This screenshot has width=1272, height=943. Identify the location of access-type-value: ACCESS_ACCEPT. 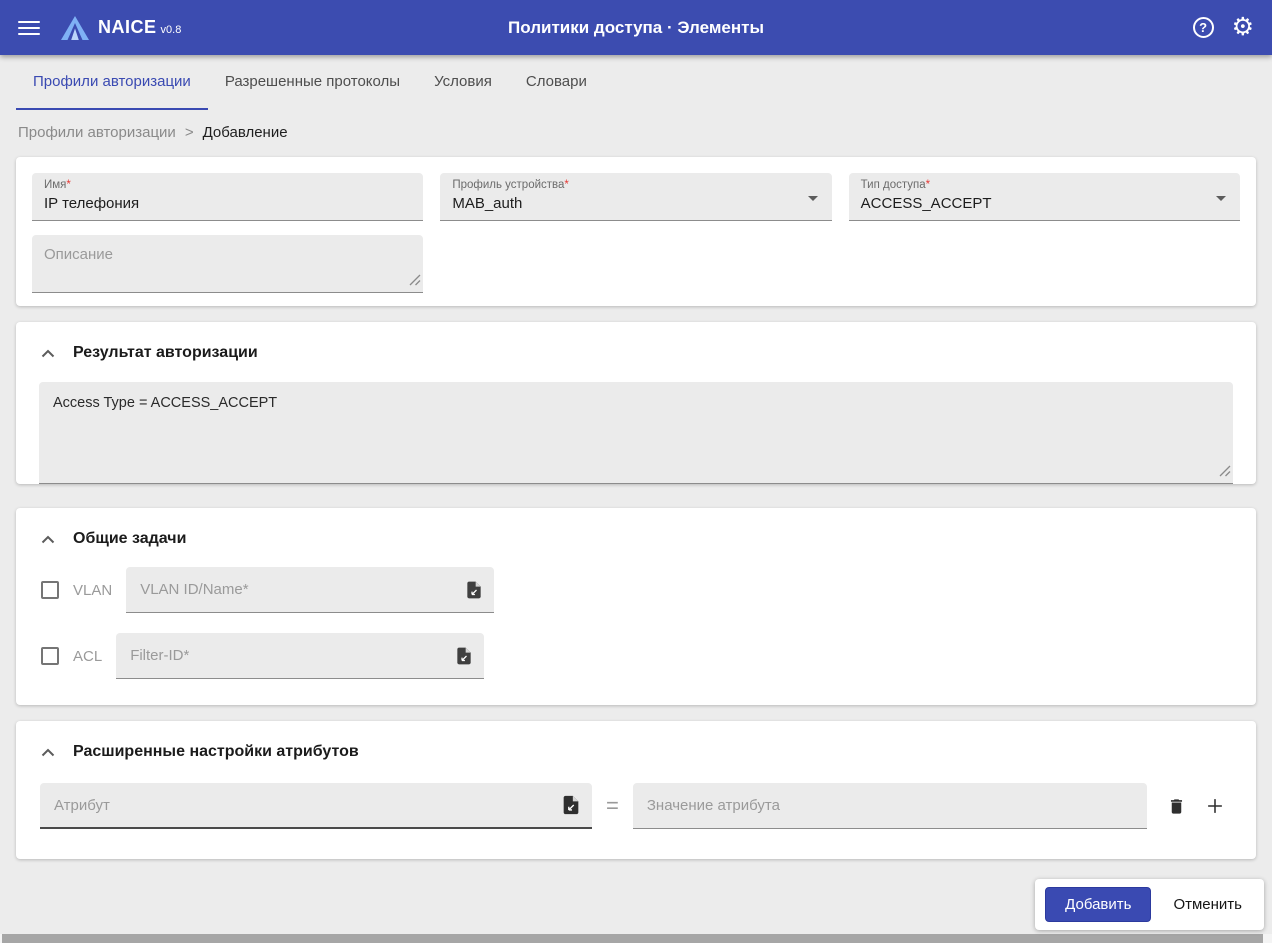
(926, 203).